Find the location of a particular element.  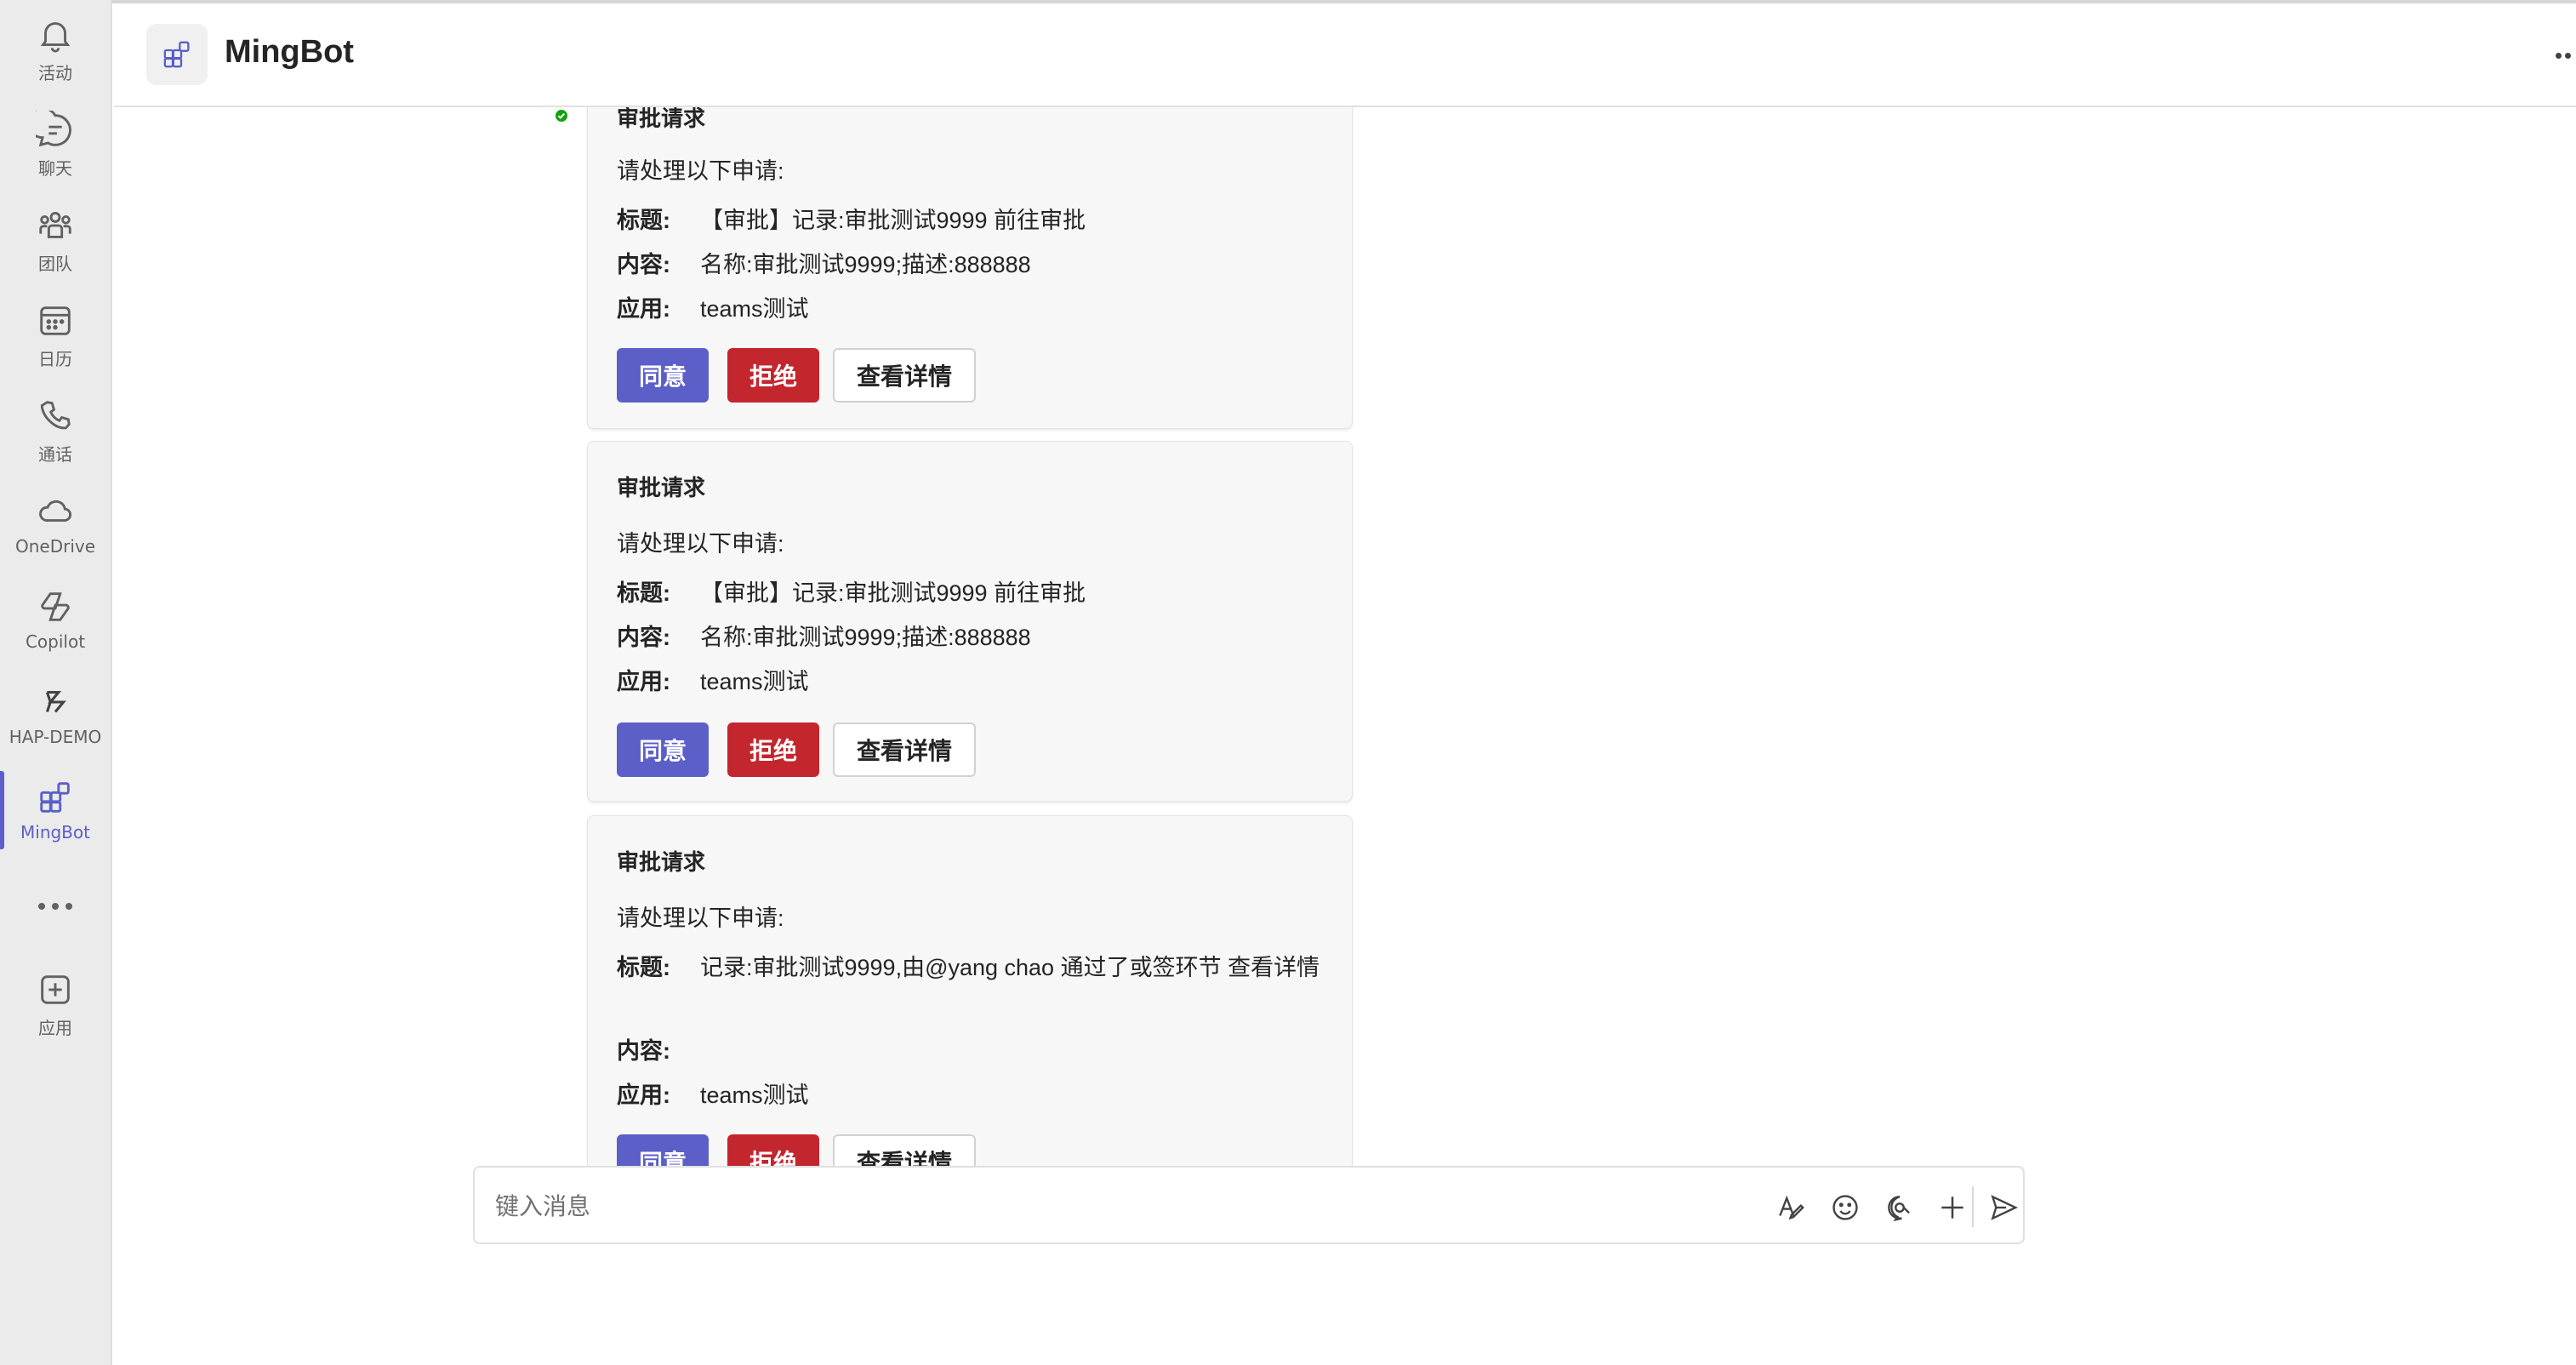

calendar-icon is located at coordinates (56, 320).